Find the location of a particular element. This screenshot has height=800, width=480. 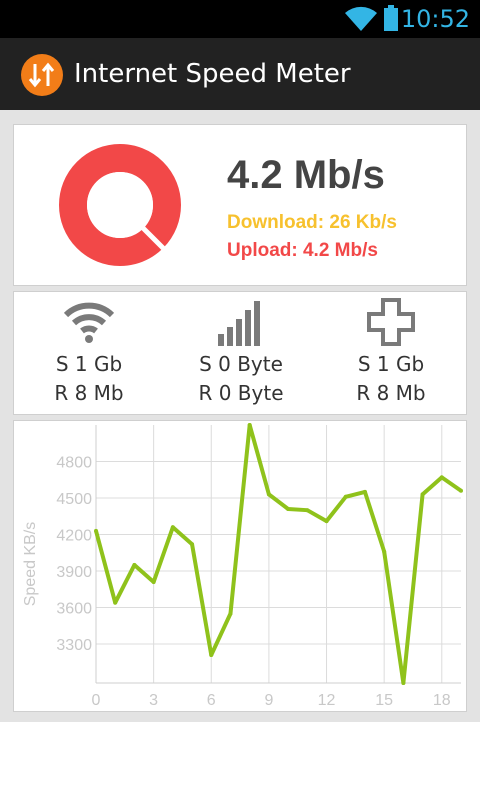

upload-speed: Upload: 4.2 Mb/s is located at coordinates (302, 250).